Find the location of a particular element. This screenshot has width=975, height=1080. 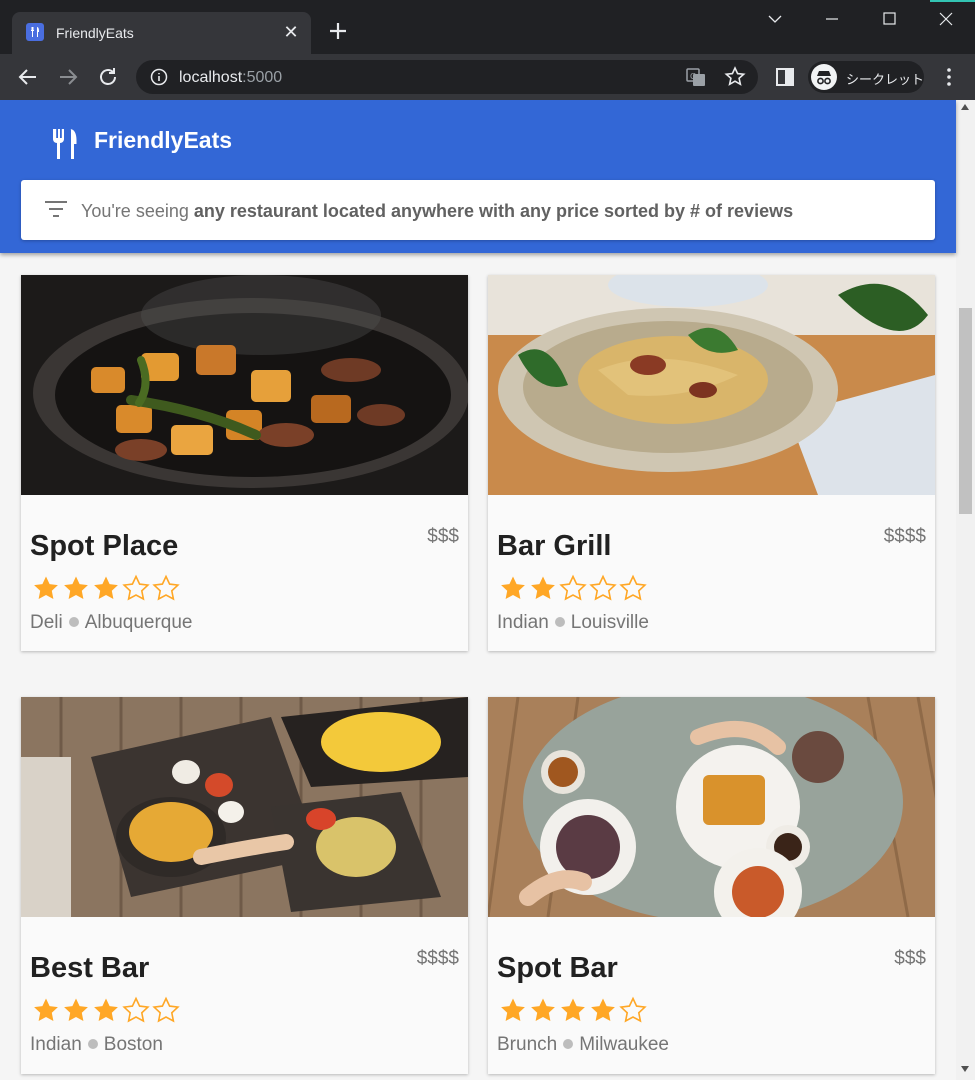

restaurant-name: Best Bar is located at coordinates (89, 968).